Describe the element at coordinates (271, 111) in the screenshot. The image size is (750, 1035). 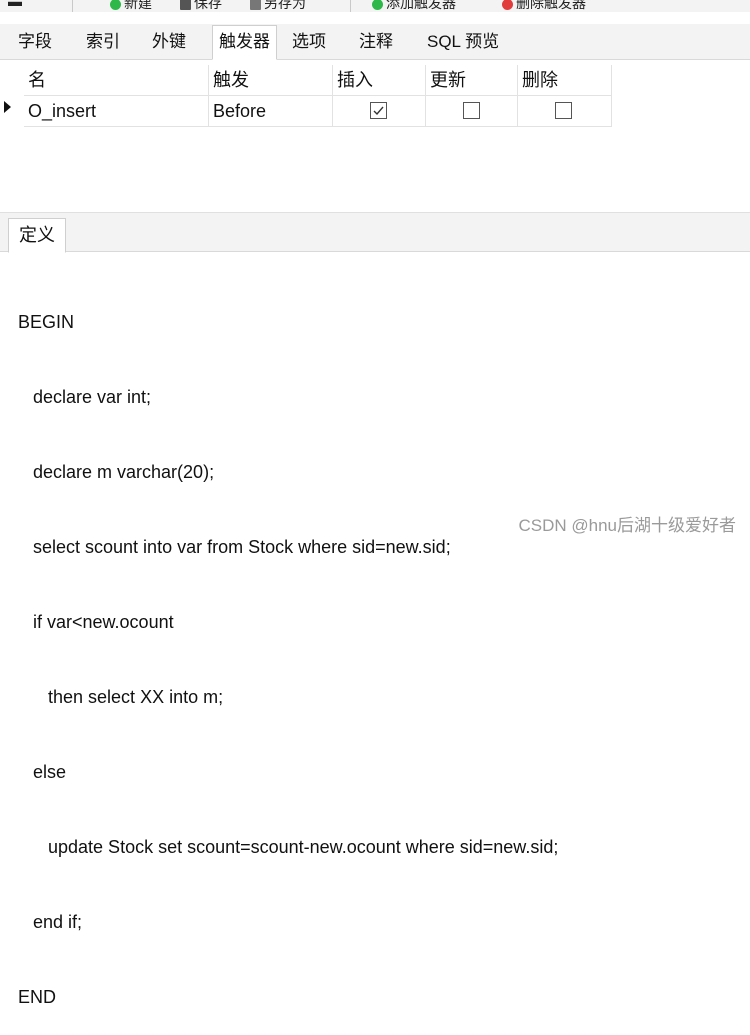
I see `trigger-timing-cell: Before` at that location.